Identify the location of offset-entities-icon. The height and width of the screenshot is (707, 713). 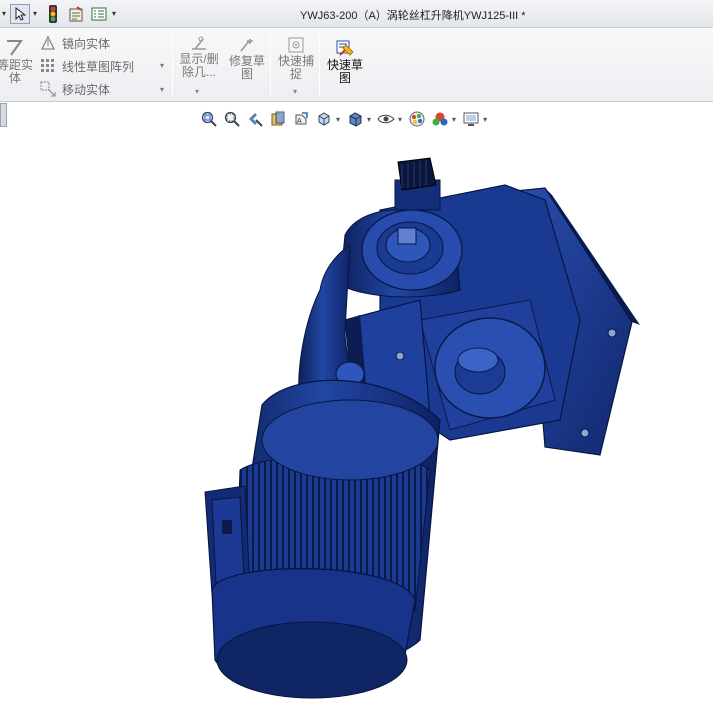
(15, 48).